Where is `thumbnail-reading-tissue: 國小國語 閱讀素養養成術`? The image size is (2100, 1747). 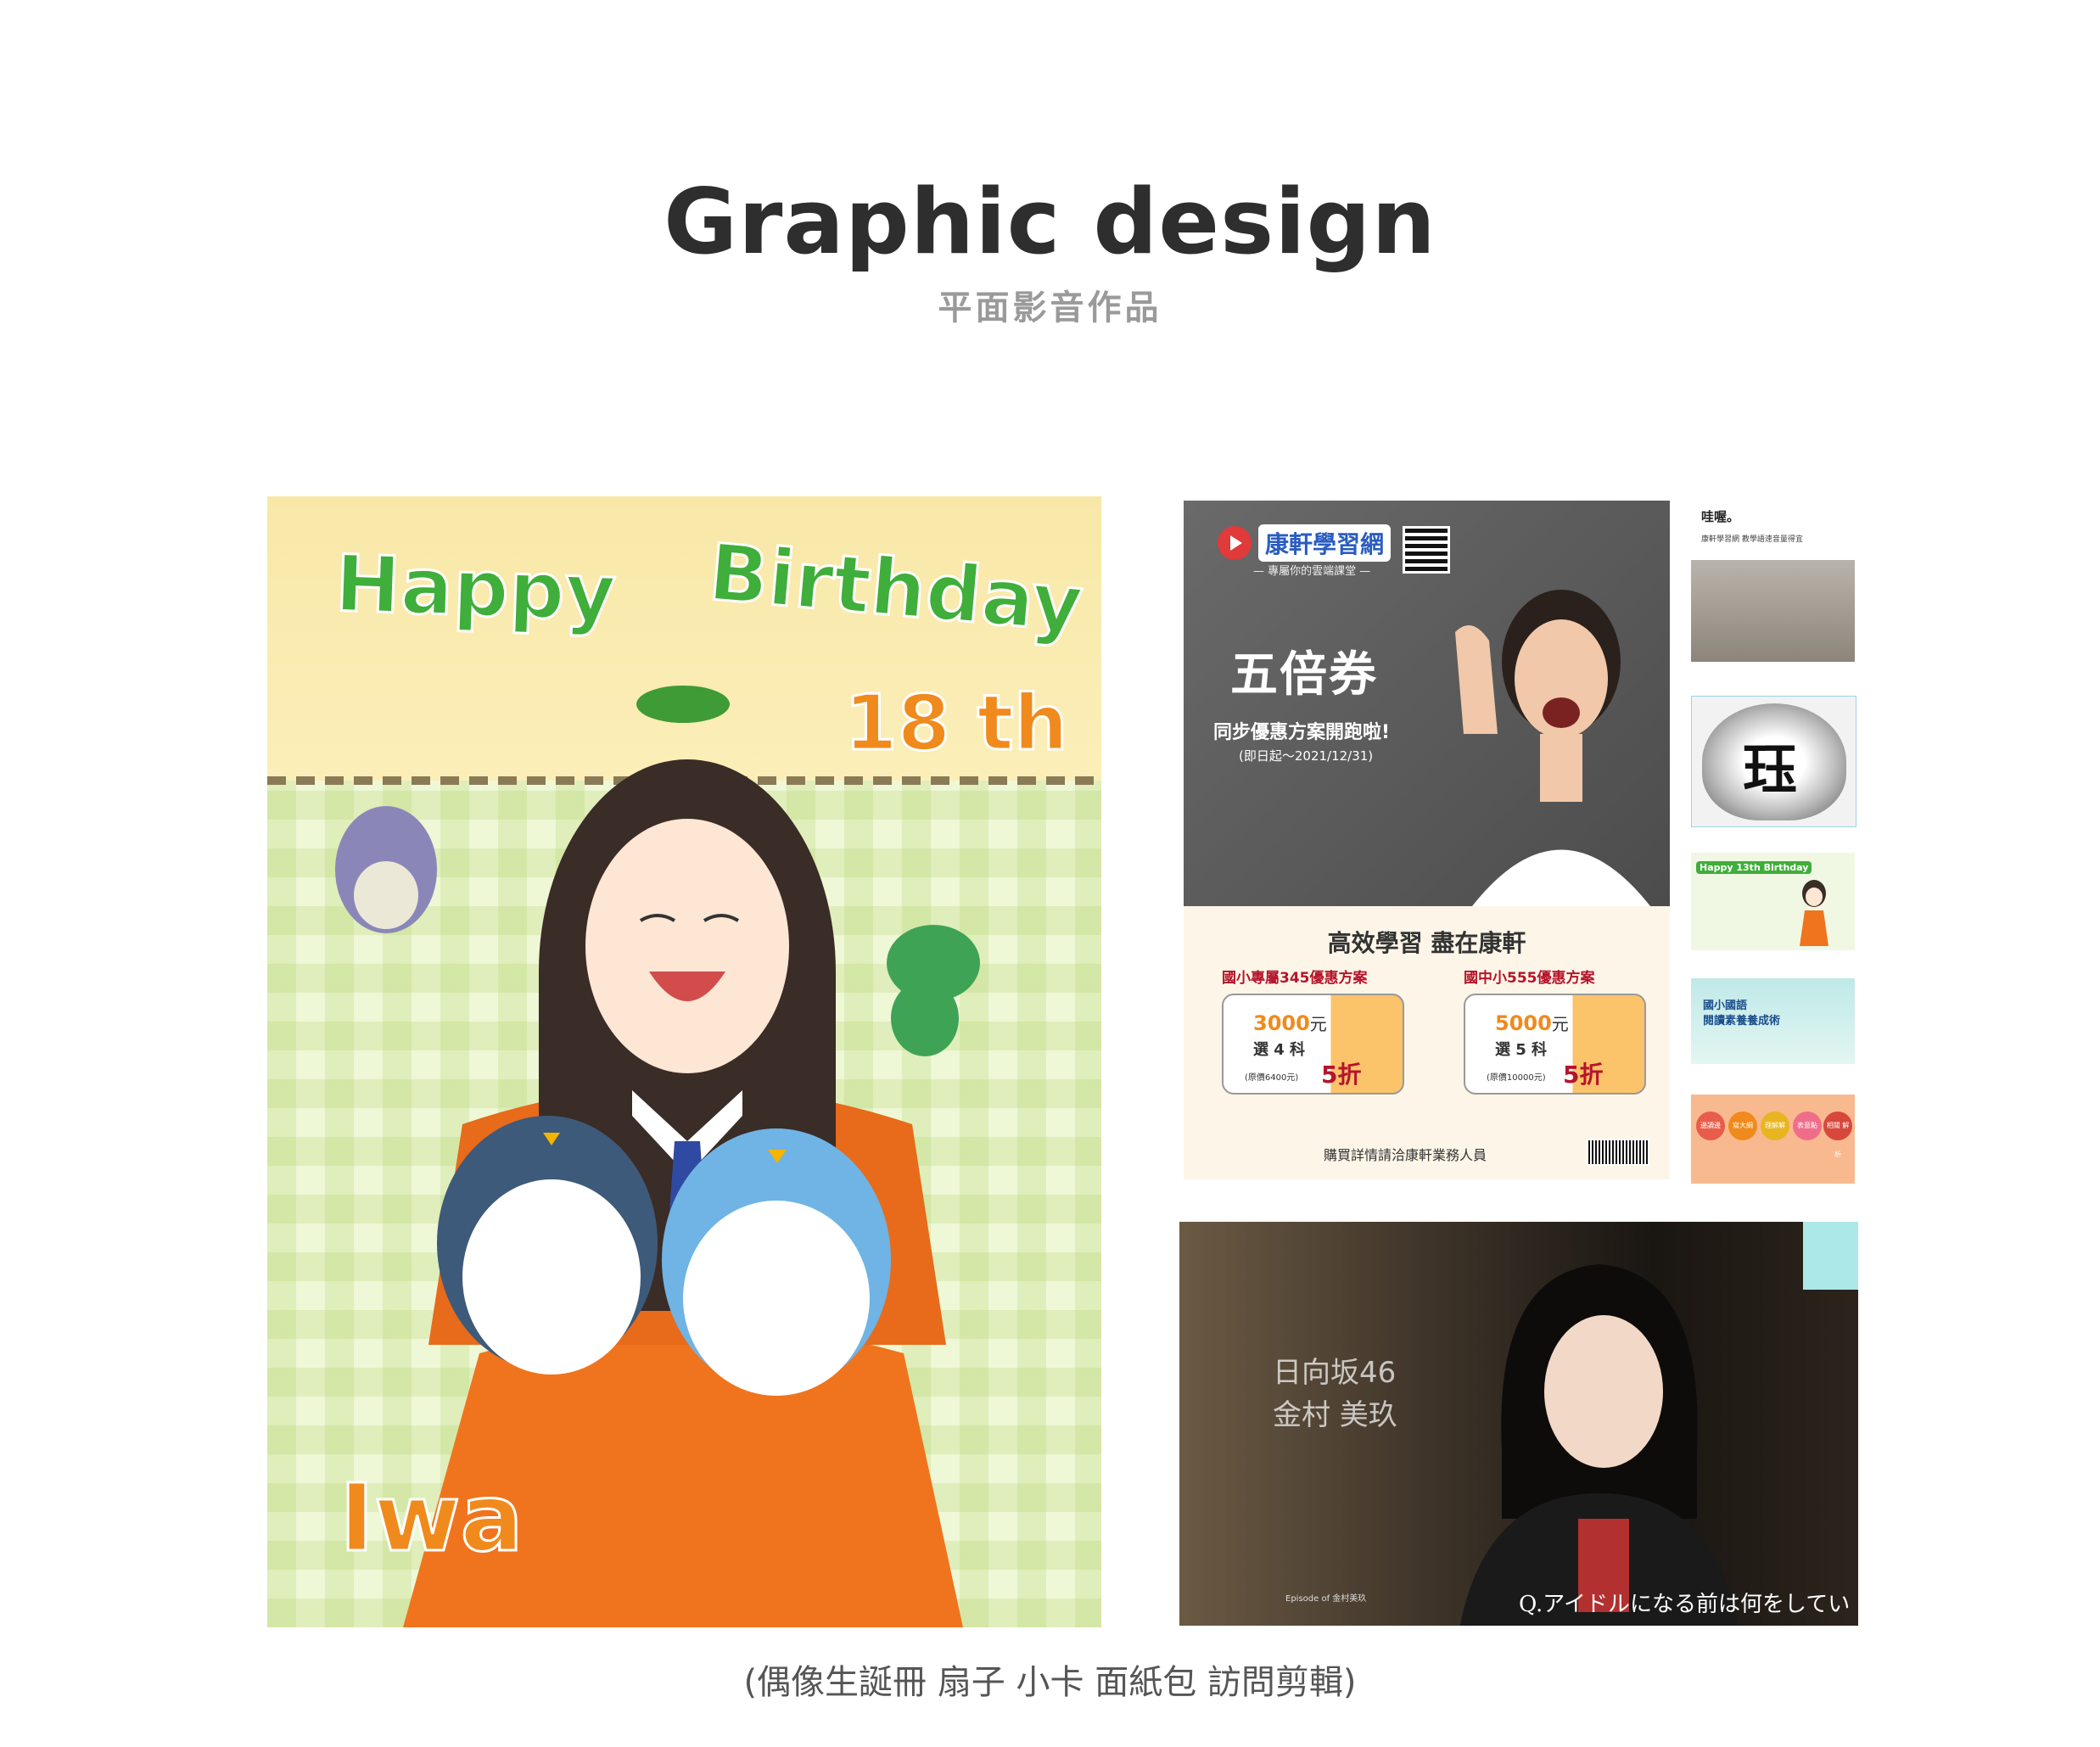
thumbnail-reading-tissue: 國小國語 閱讀素養養成術 is located at coordinates (1773, 1021).